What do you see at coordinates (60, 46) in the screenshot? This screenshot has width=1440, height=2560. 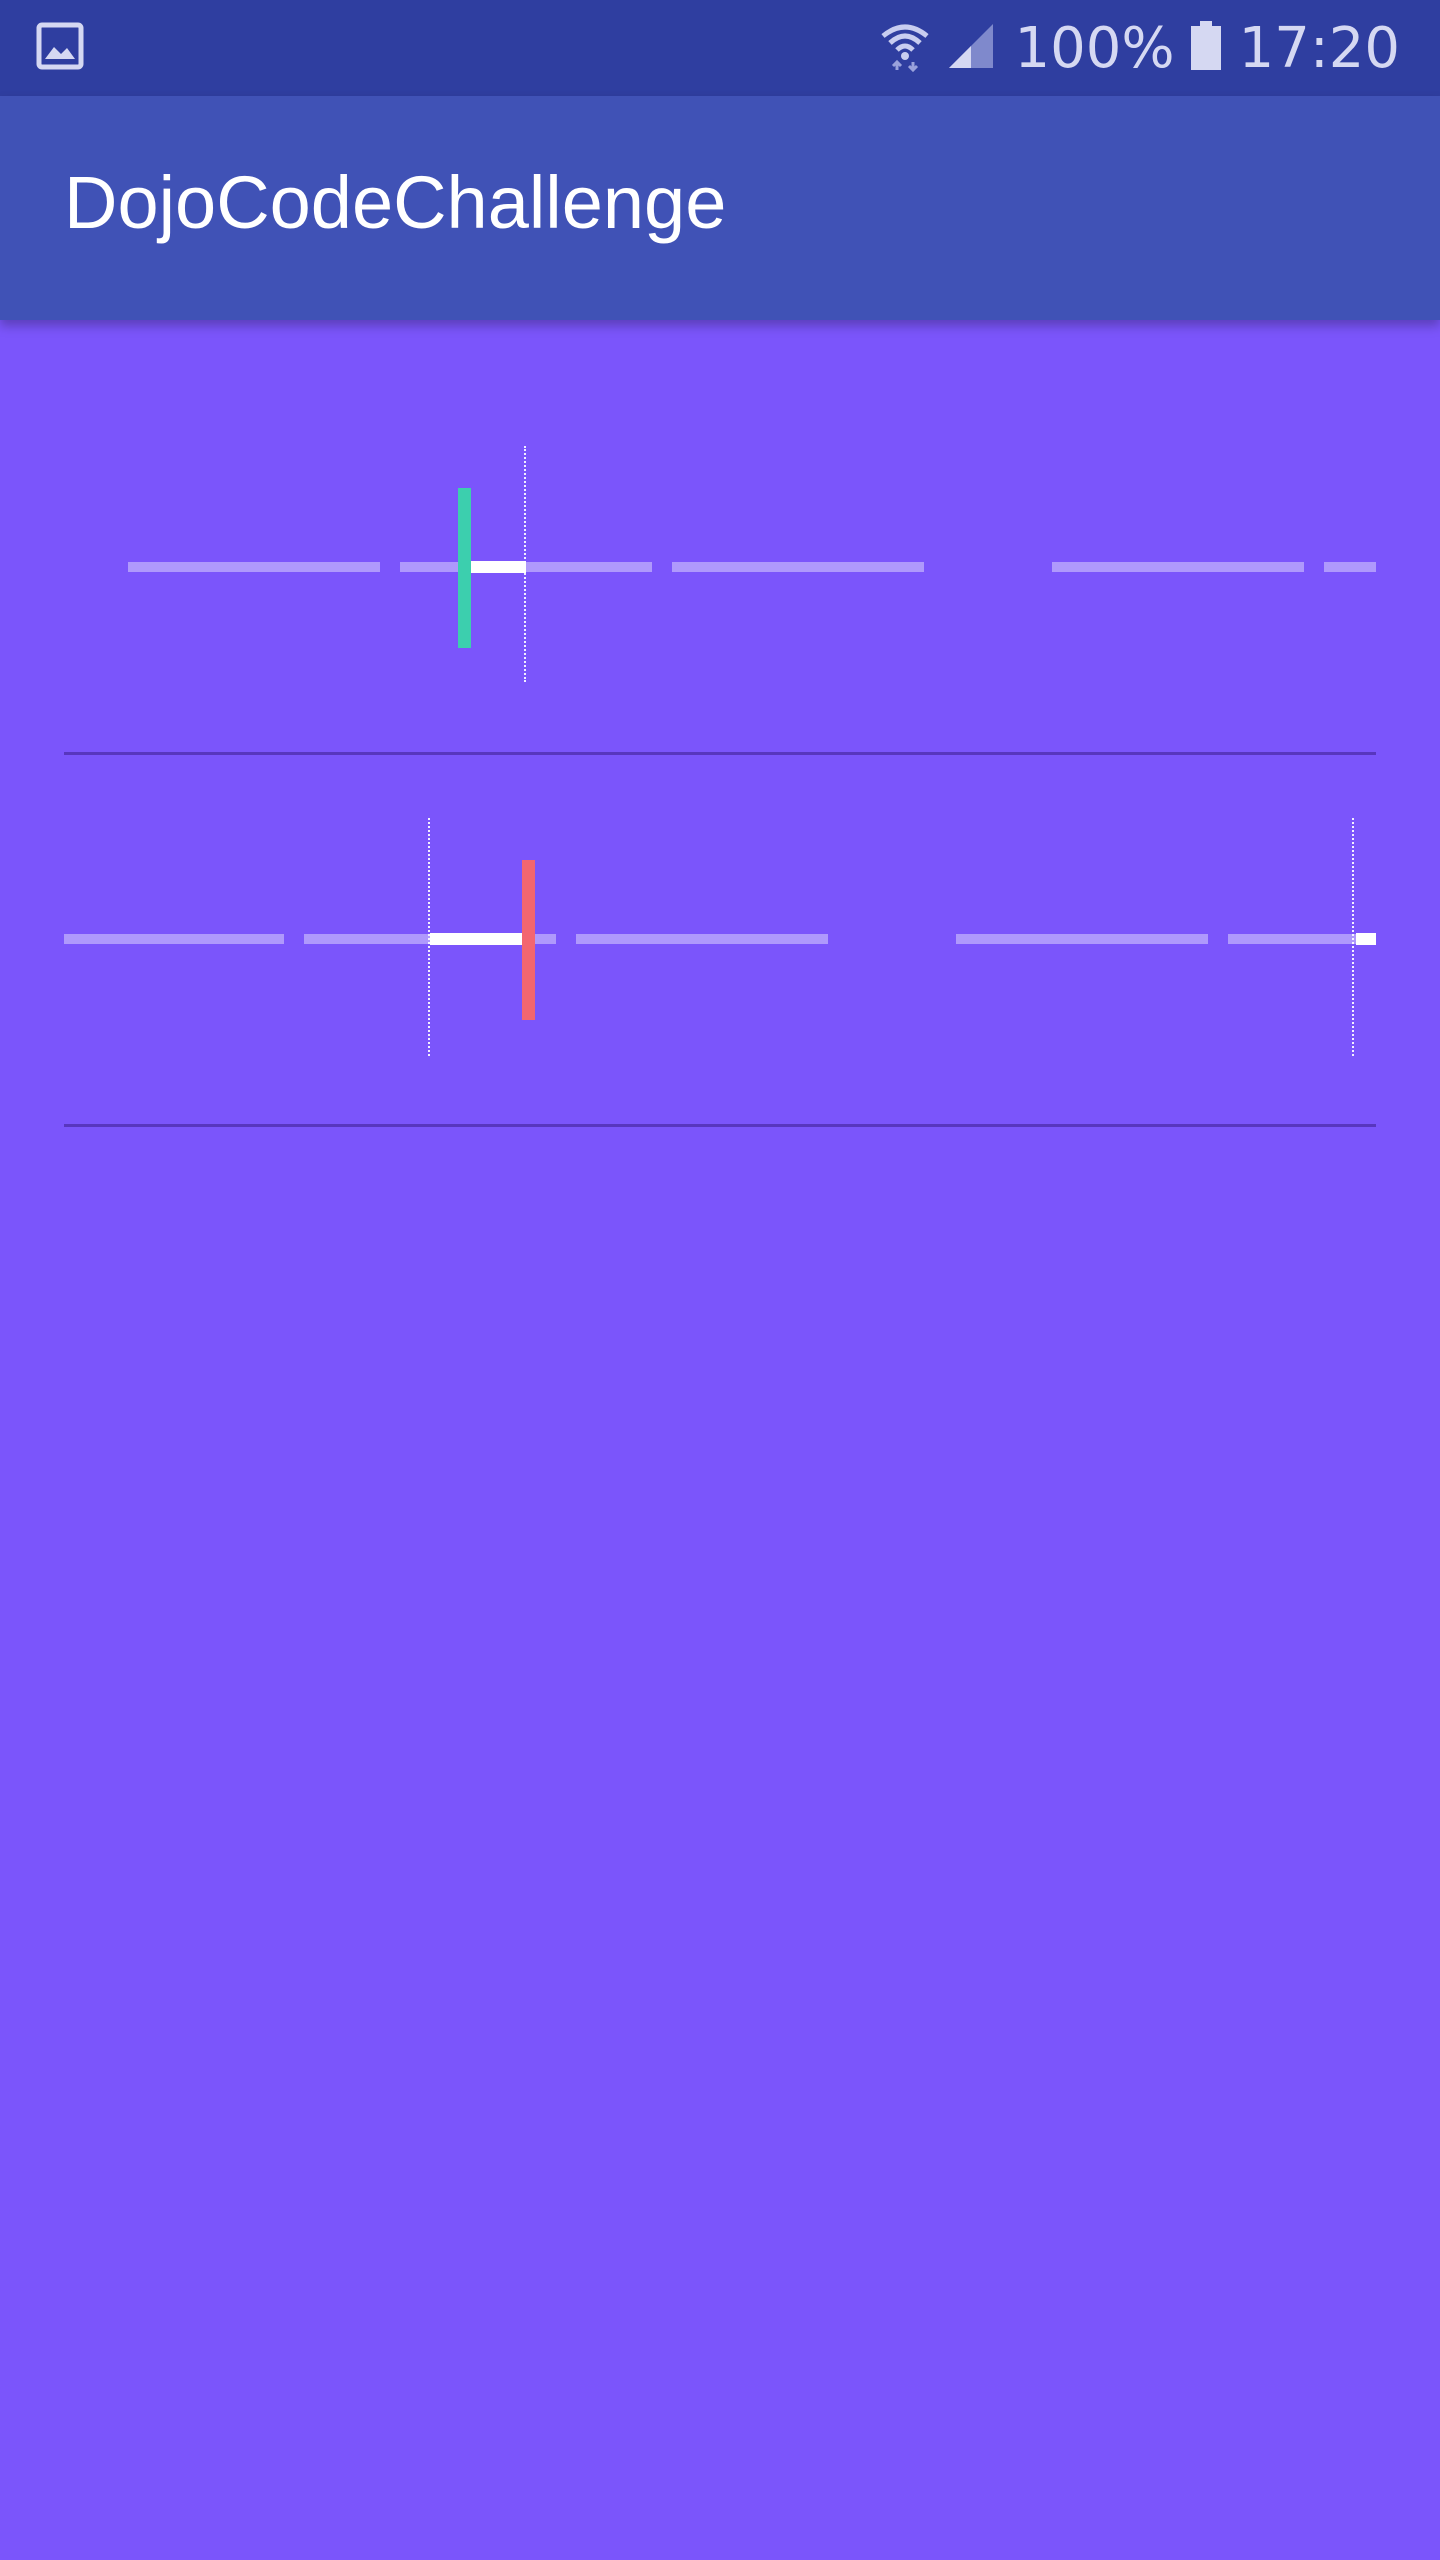 I see `image-icon` at bounding box center [60, 46].